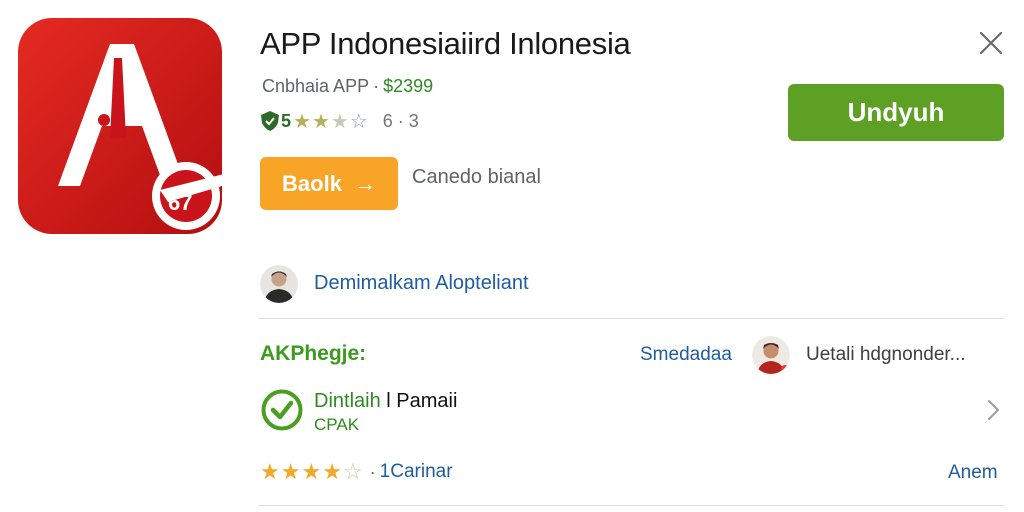  I want to click on user-avatar, so click(771, 355).